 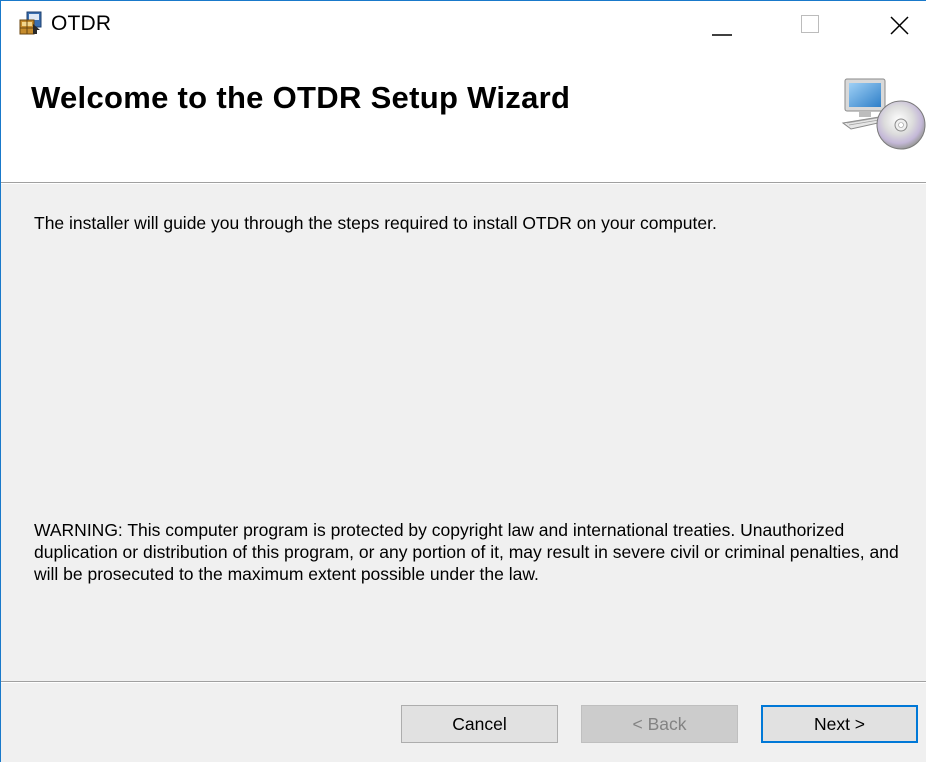 I want to click on window-title: OTDR, so click(x=81, y=23).